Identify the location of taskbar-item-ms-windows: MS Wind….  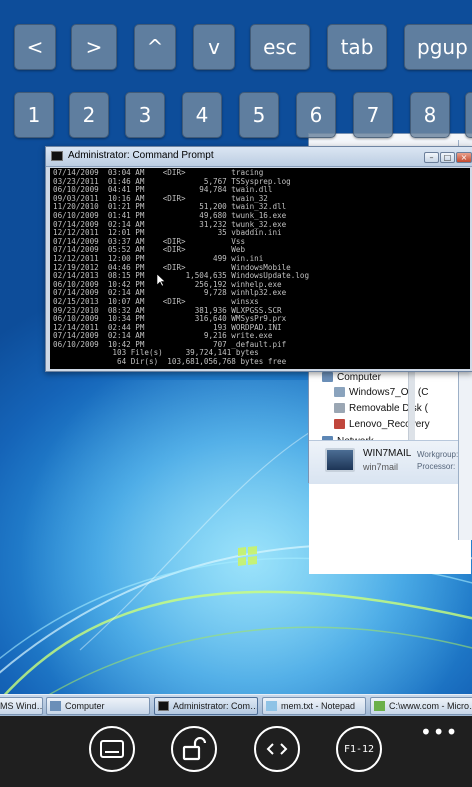
(21, 706).